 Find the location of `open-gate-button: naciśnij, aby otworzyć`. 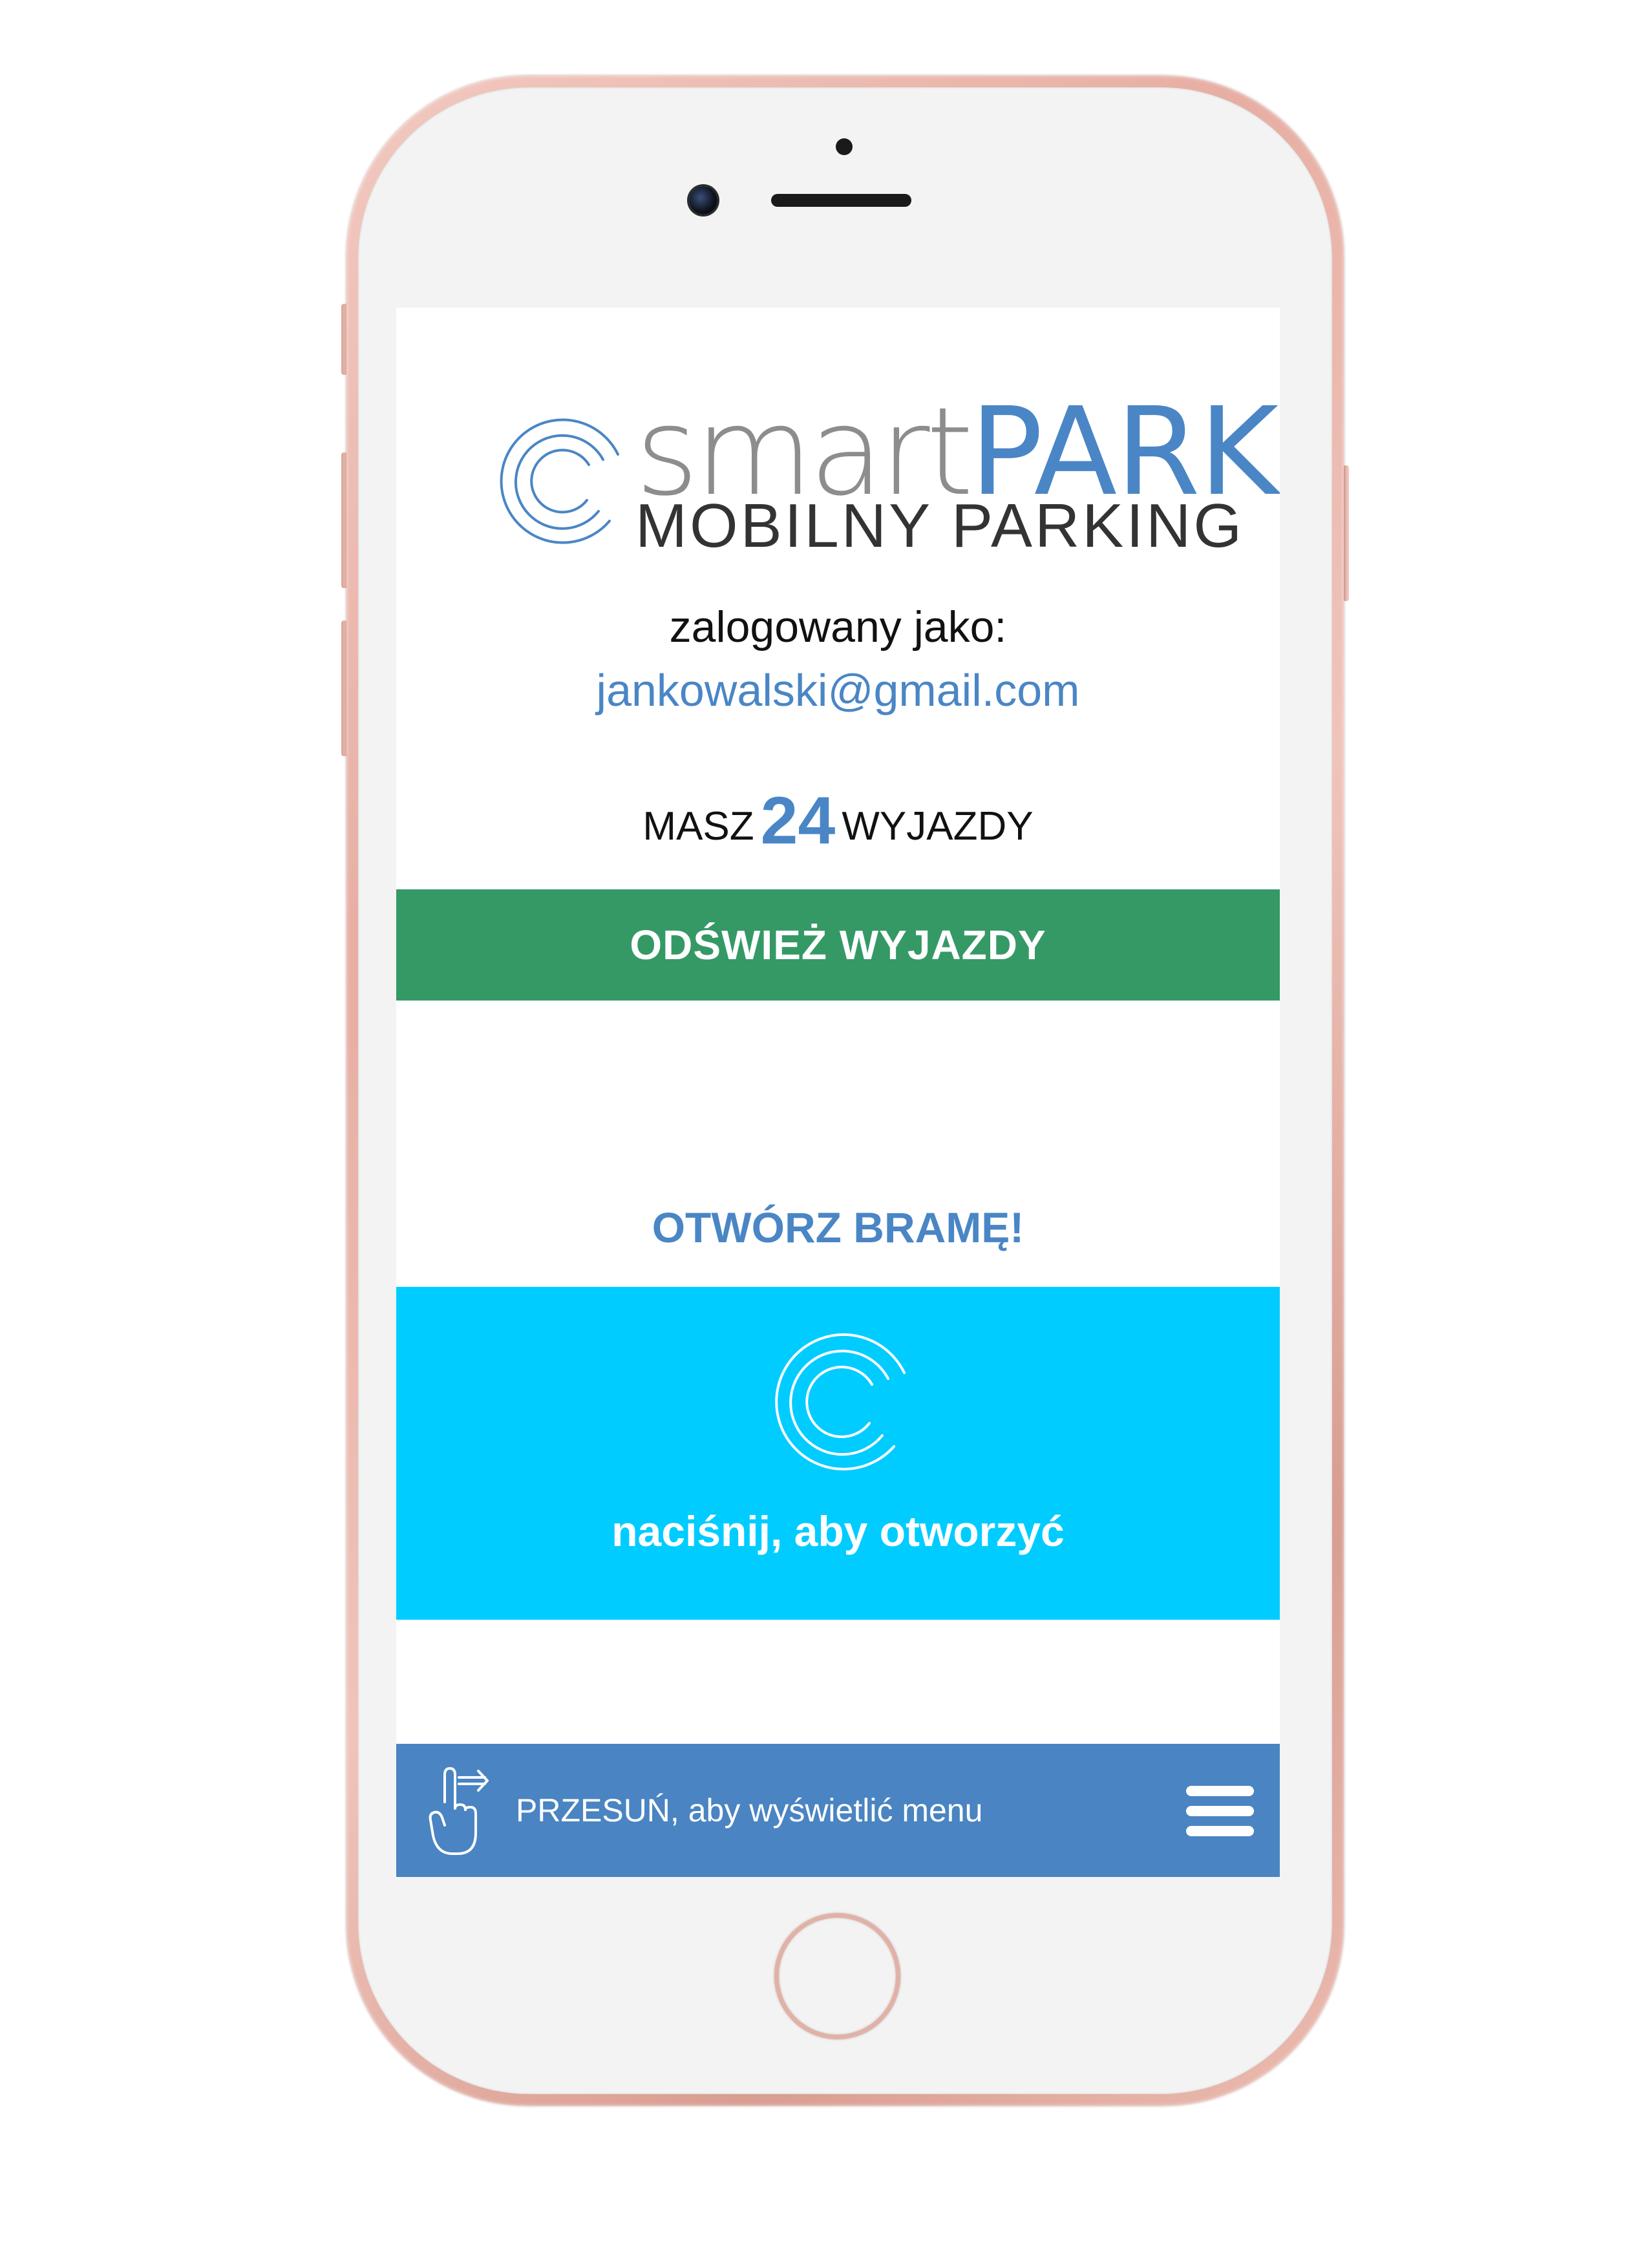

open-gate-button: naciśnij, aby otworzyć is located at coordinates (838, 1453).